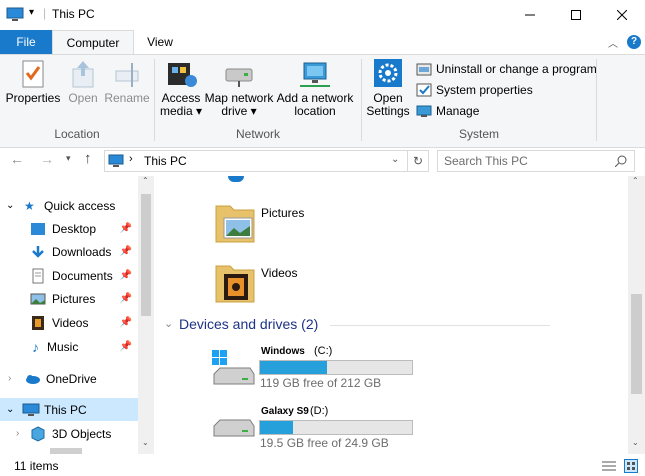 Image resolution: width=645 pixels, height=476 pixels. I want to click on computer-icon, so click(15, 15).